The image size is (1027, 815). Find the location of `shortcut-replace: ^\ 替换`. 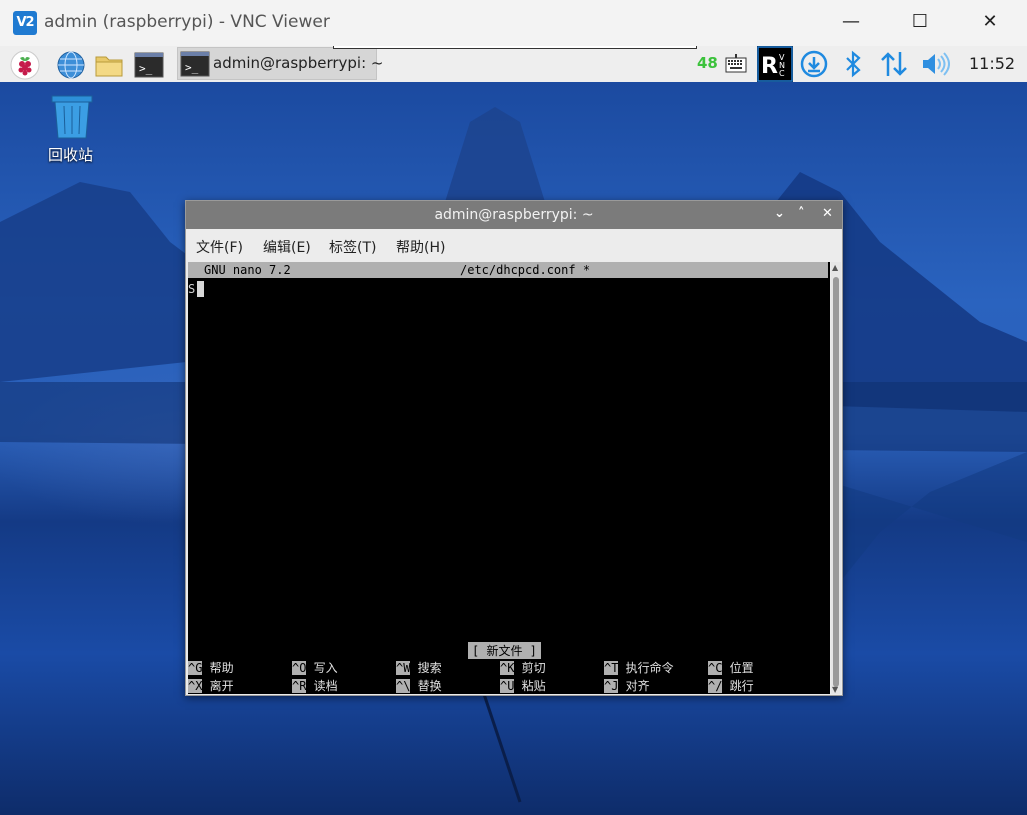

shortcut-replace: ^\ 替换 is located at coordinates (419, 686).